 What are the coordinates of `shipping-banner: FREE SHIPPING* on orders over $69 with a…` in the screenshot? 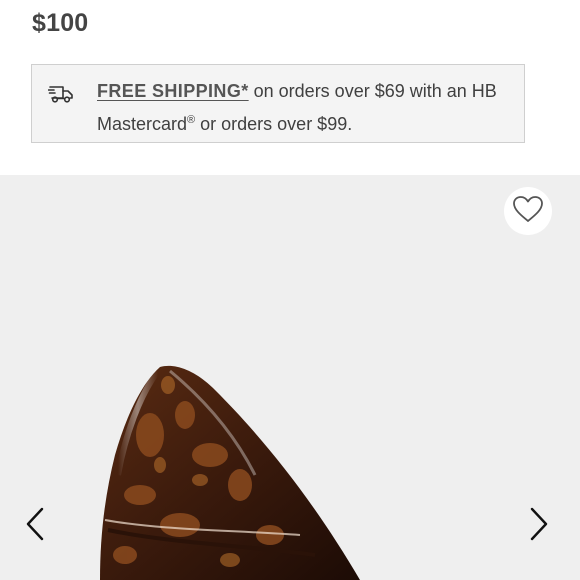 It's located at (278, 103).